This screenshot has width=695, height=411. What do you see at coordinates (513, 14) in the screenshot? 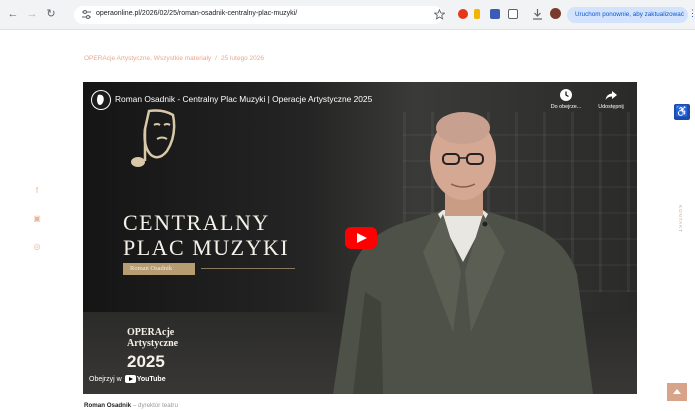
I see `extensions-puzzle-icon` at bounding box center [513, 14].